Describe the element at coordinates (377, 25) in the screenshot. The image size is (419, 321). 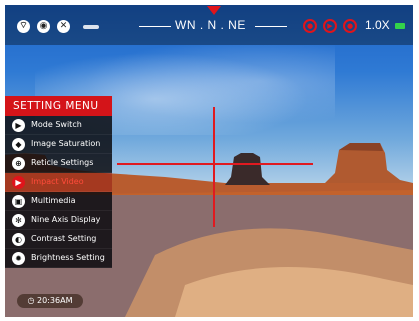
I see `zoom-level: 1.0X` at that location.